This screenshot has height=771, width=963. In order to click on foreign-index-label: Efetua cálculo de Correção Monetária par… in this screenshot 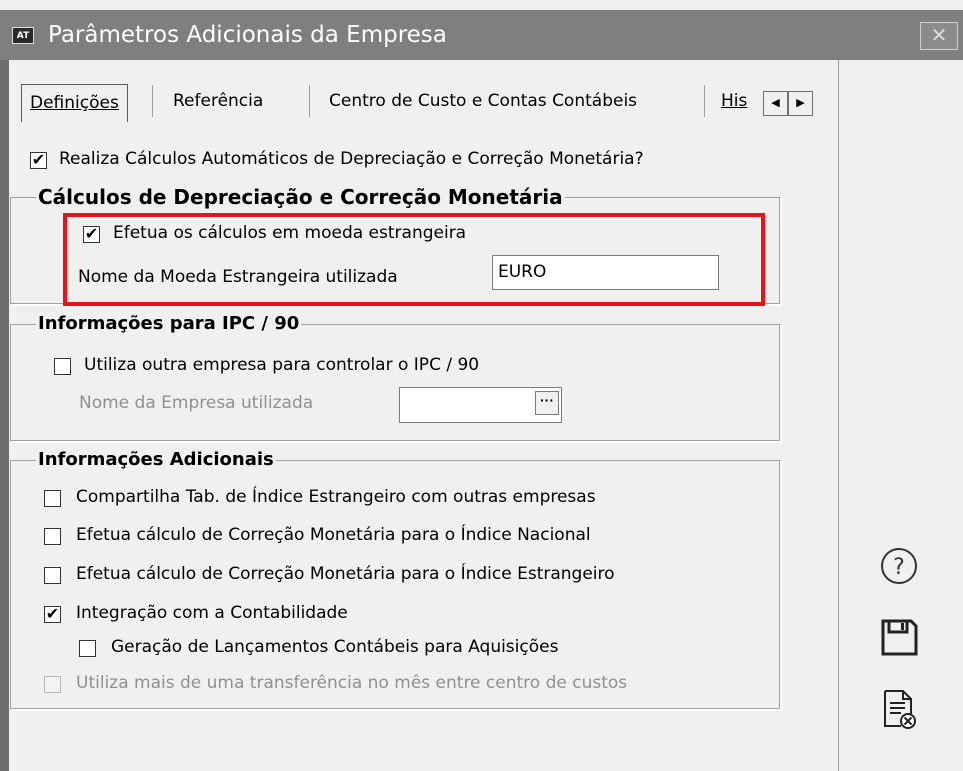, I will do `click(345, 574)`.